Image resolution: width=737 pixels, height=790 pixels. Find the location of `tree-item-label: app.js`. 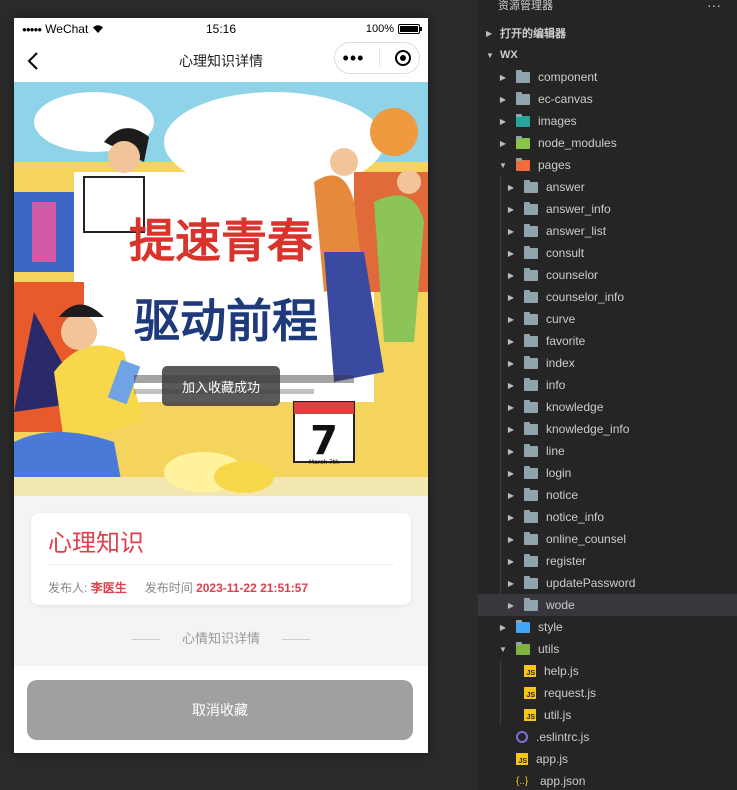

tree-item-label: app.js is located at coordinates (552, 759).